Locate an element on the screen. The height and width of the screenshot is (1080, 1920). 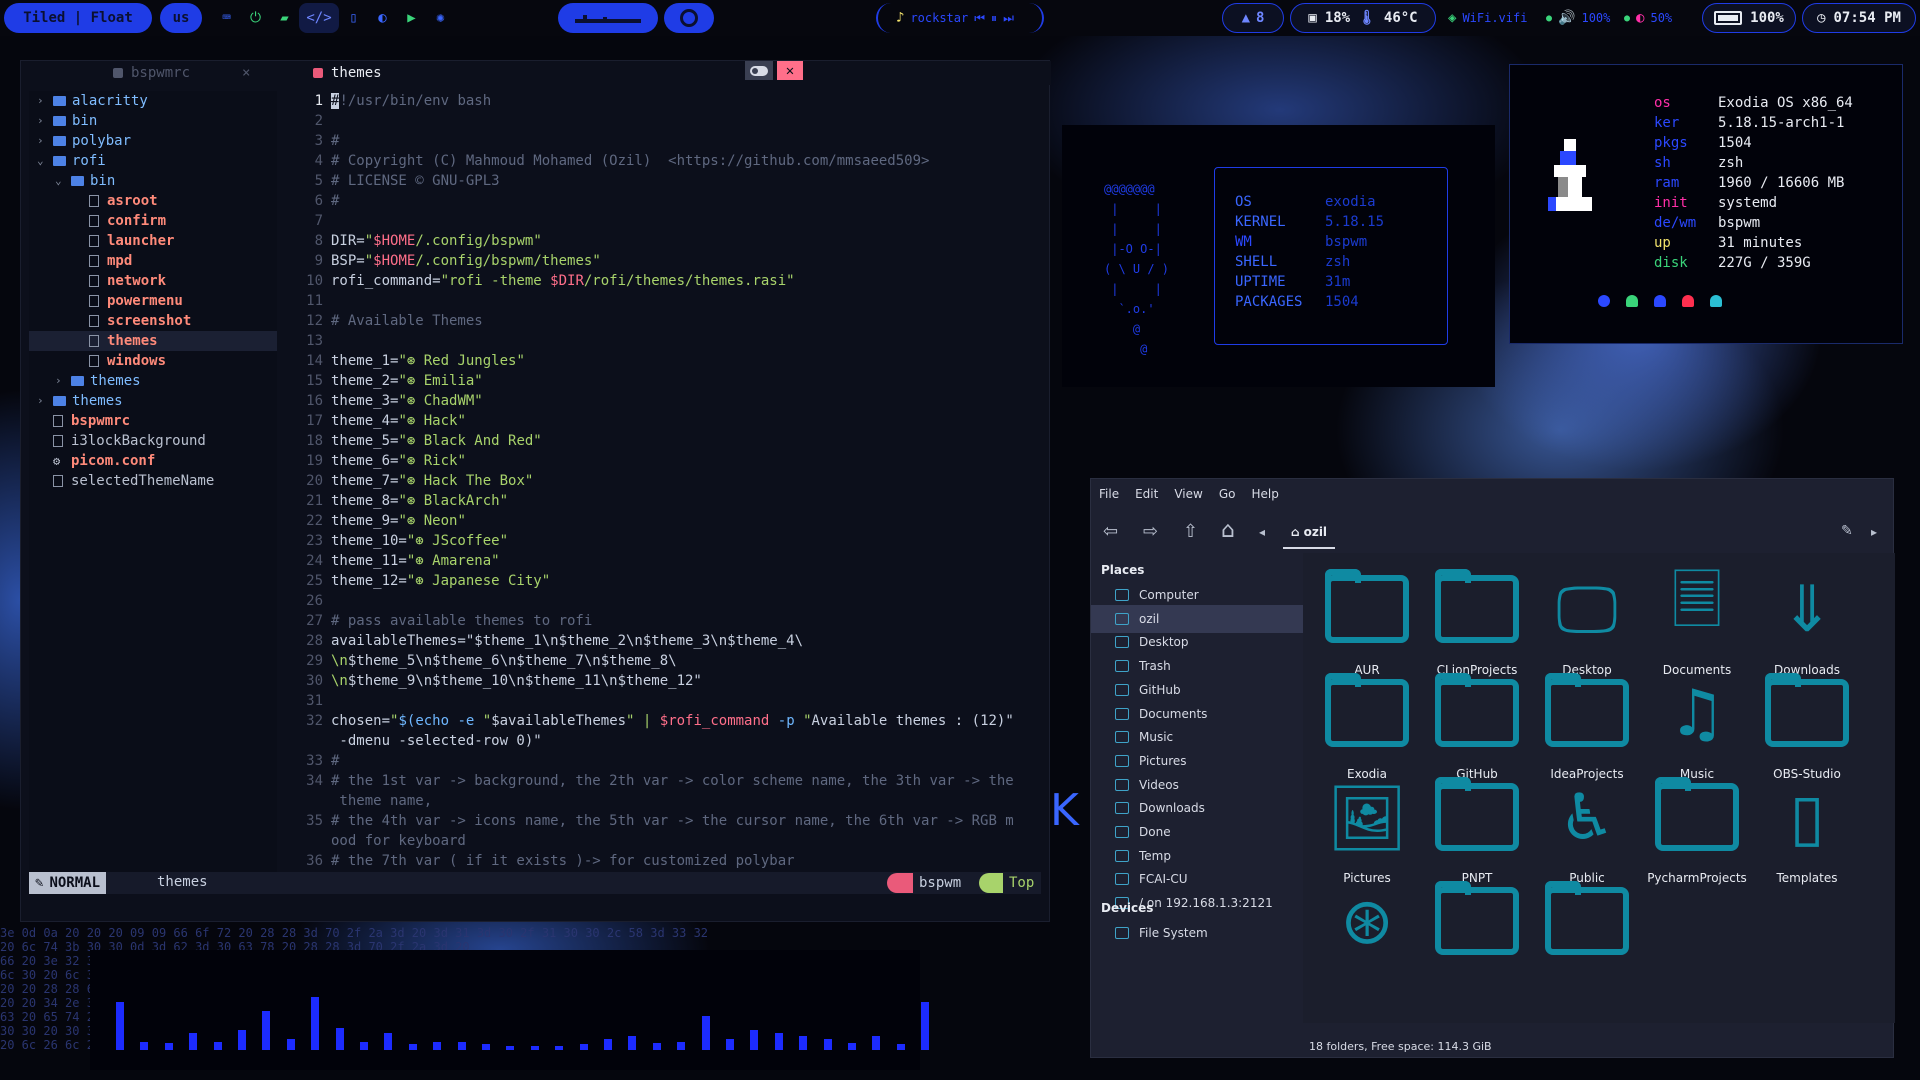
file-item: ⊛ is located at coordinates (1367, 940).